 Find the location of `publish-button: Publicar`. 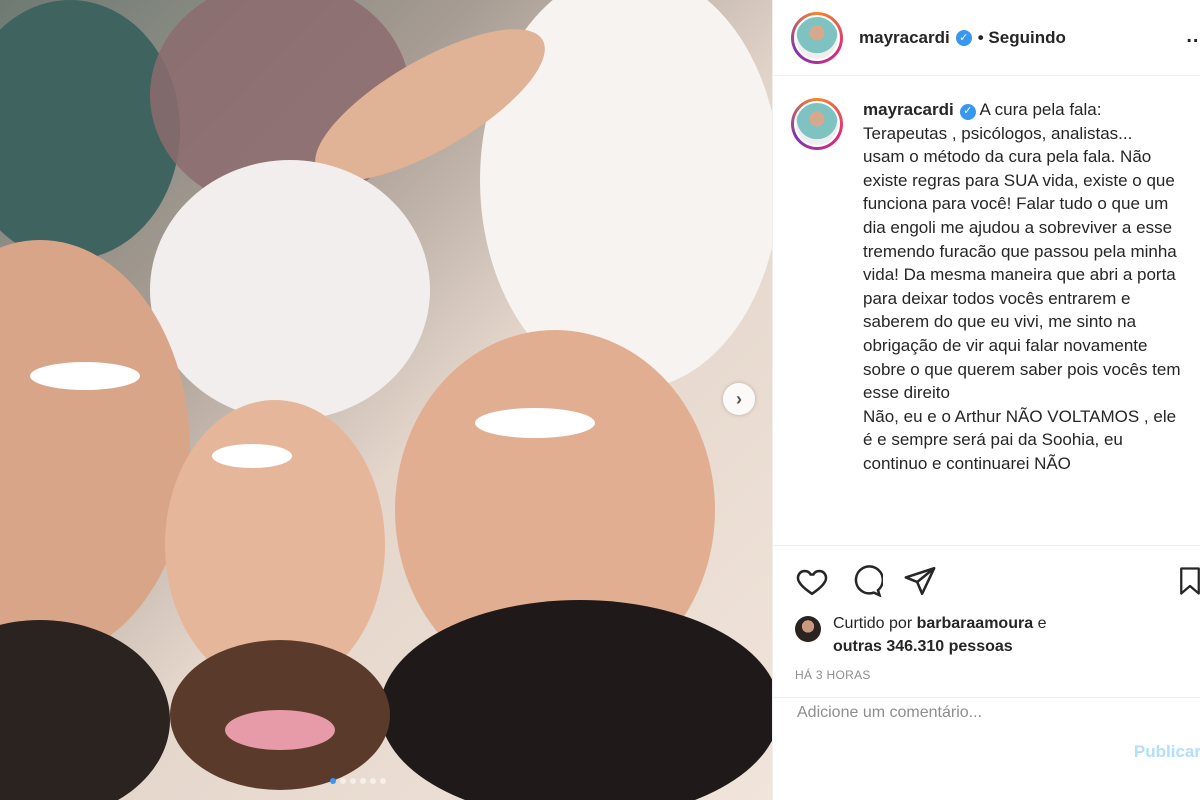

publish-button: Publicar is located at coordinates (1167, 752).